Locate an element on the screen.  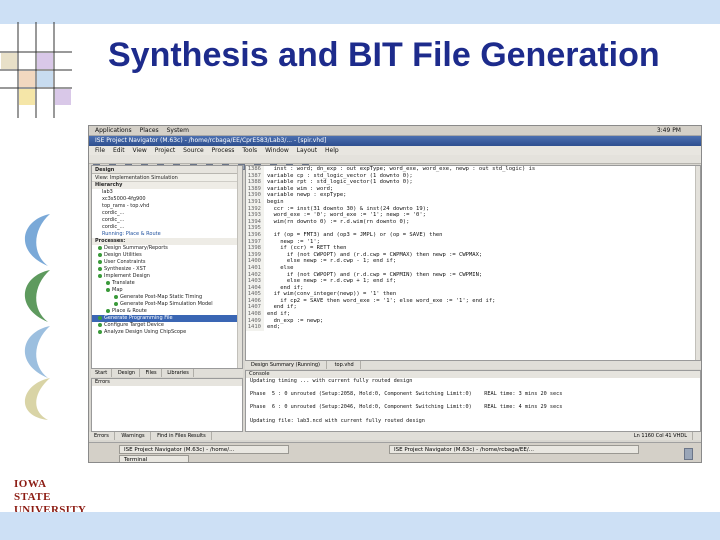
process-item: Generate Post-Map Simulation Model is located at coordinates (167, 304).